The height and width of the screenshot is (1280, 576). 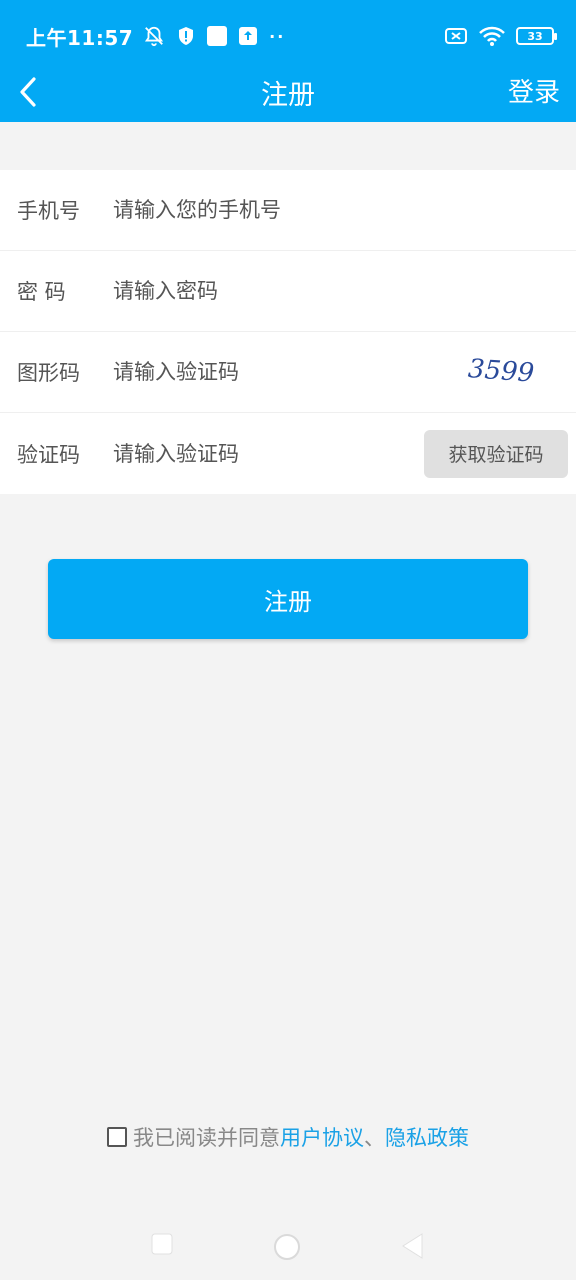 I want to click on status-icons-left: ··, so click(x=214, y=36).